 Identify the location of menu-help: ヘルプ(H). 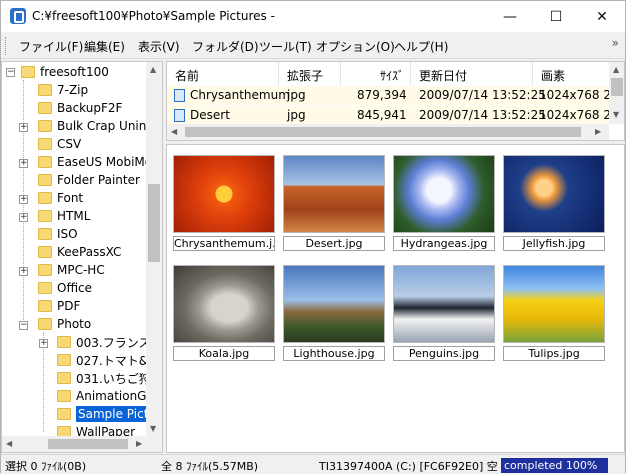
(421, 46).